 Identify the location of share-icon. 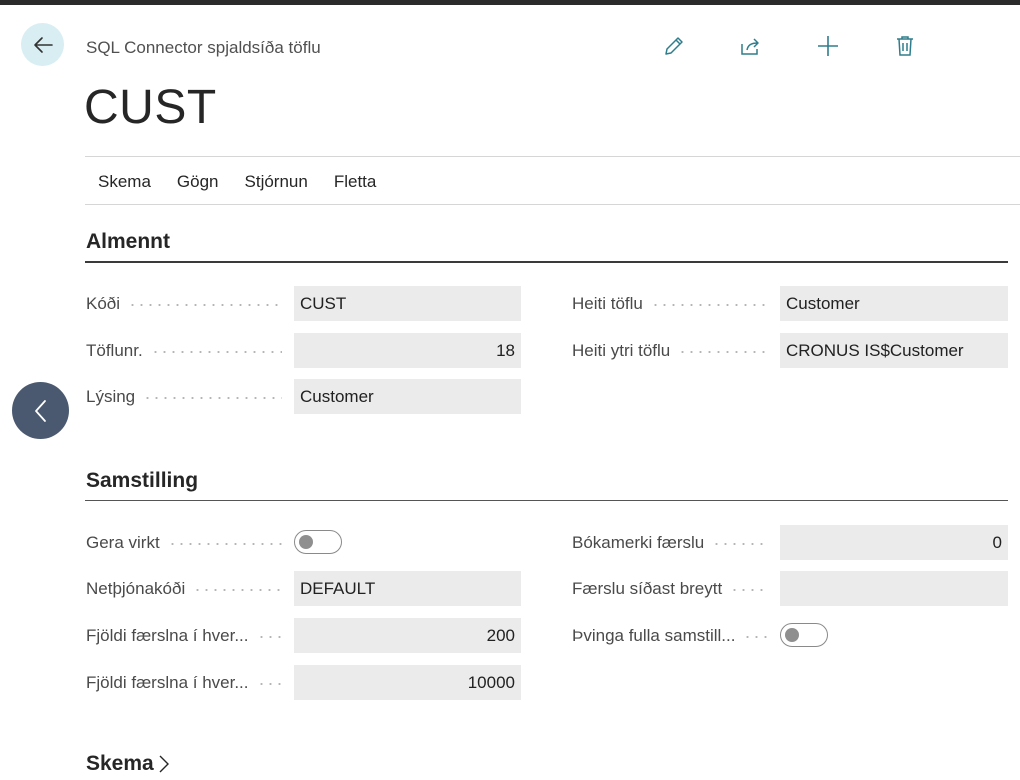
(750, 46).